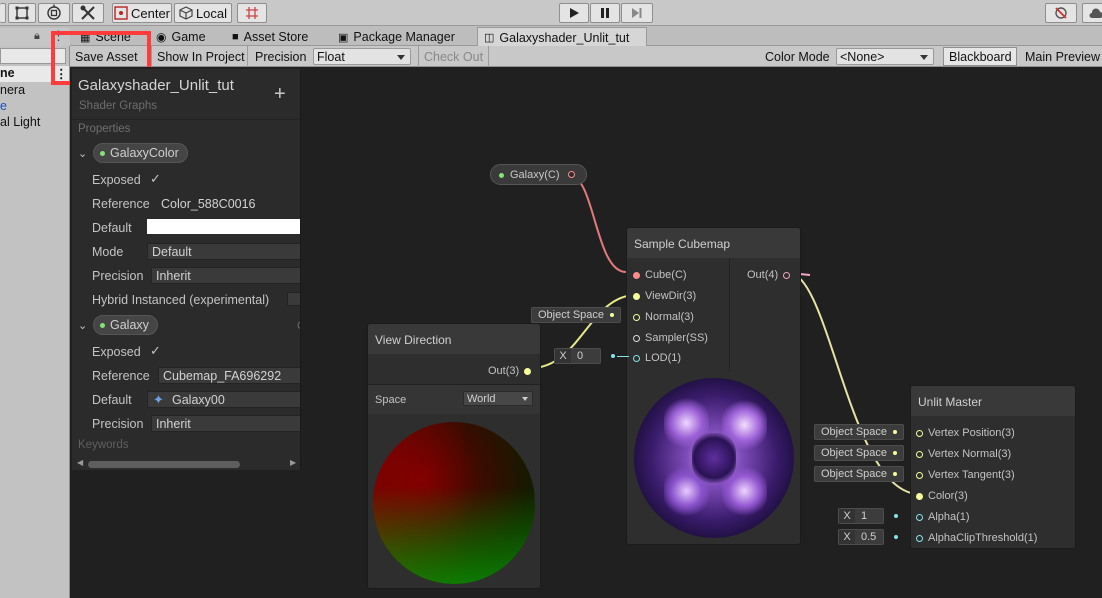 This screenshot has width=1102, height=598. Describe the element at coordinates (37, 36) in the screenshot. I see `lock-icon: 🔒︎` at that location.